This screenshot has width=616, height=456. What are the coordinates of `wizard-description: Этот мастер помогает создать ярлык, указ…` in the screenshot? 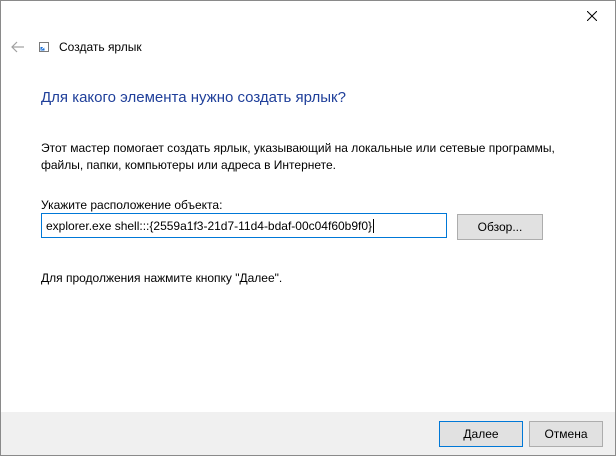 It's located at (298, 156).